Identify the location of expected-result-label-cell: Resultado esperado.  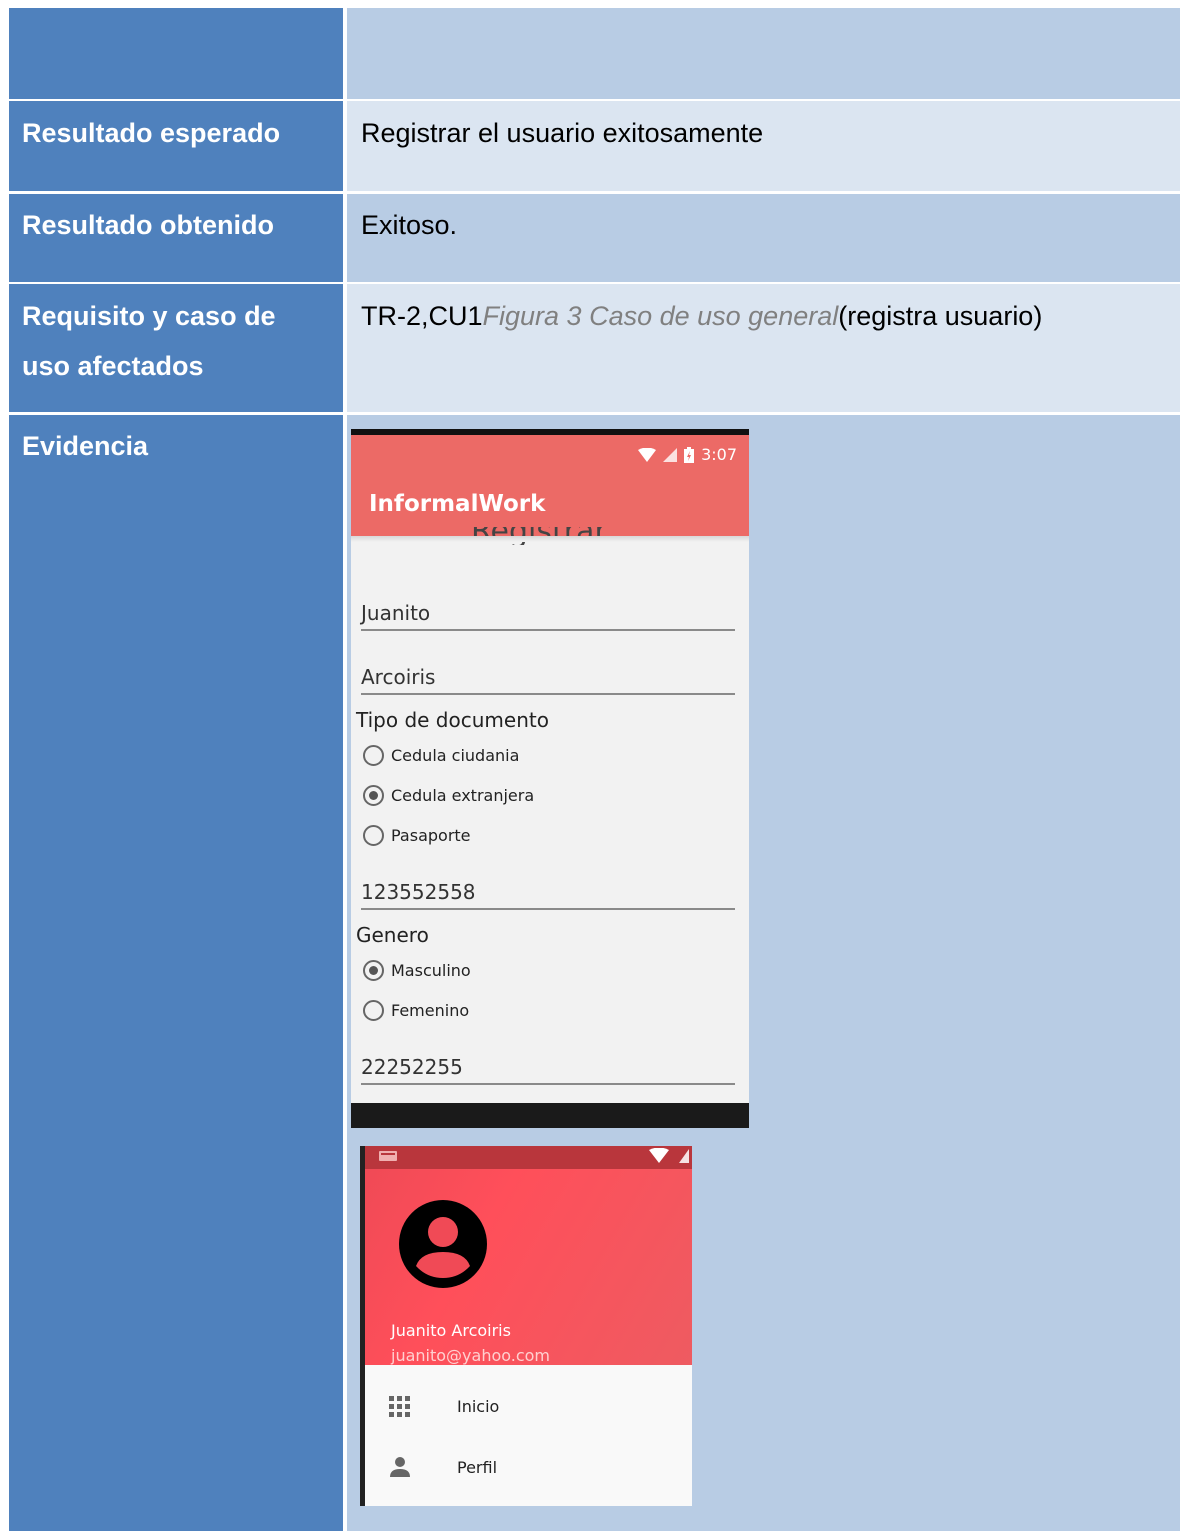
(176, 146).